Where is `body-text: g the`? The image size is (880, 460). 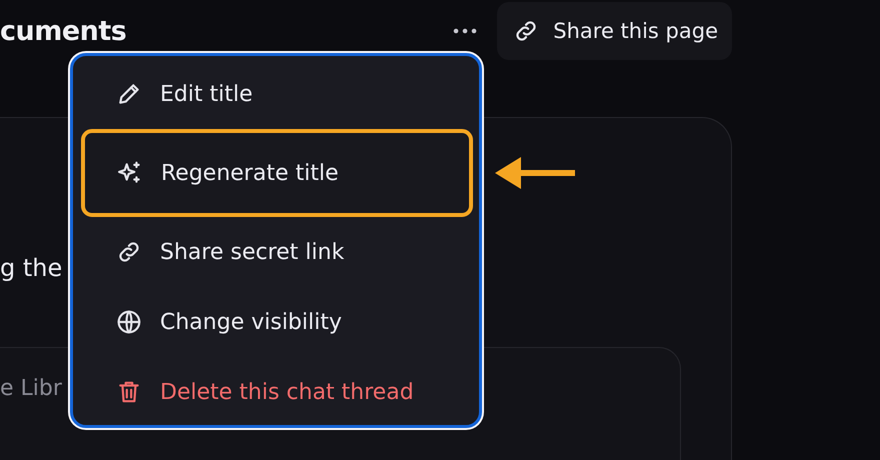 body-text: g the is located at coordinates (31, 268).